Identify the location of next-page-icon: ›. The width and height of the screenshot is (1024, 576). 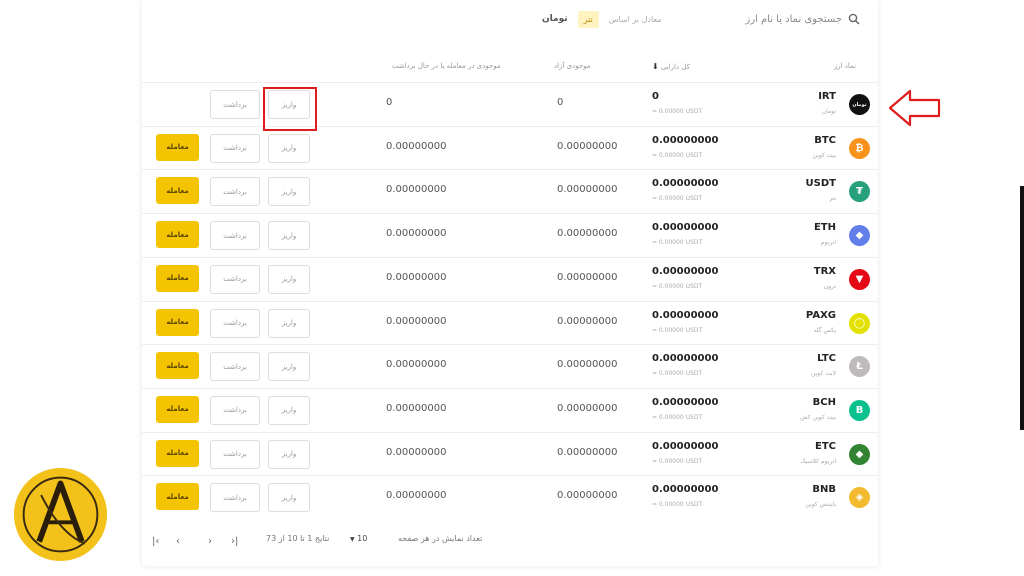
(210, 541).